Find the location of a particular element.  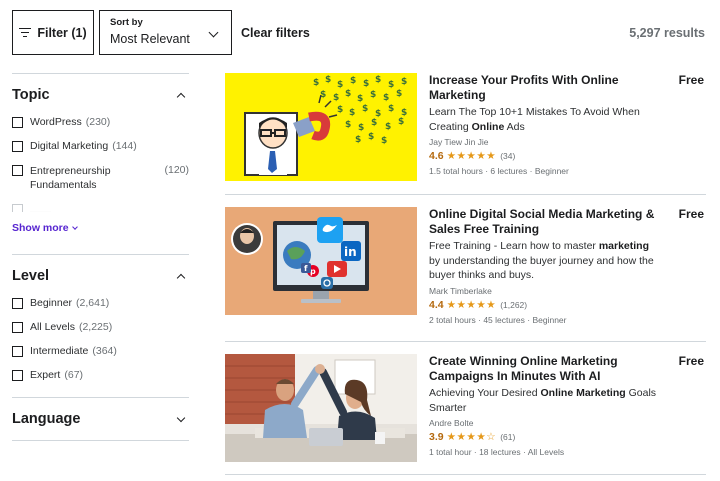

filter-button-label: Filter (1) is located at coordinates (62, 32).